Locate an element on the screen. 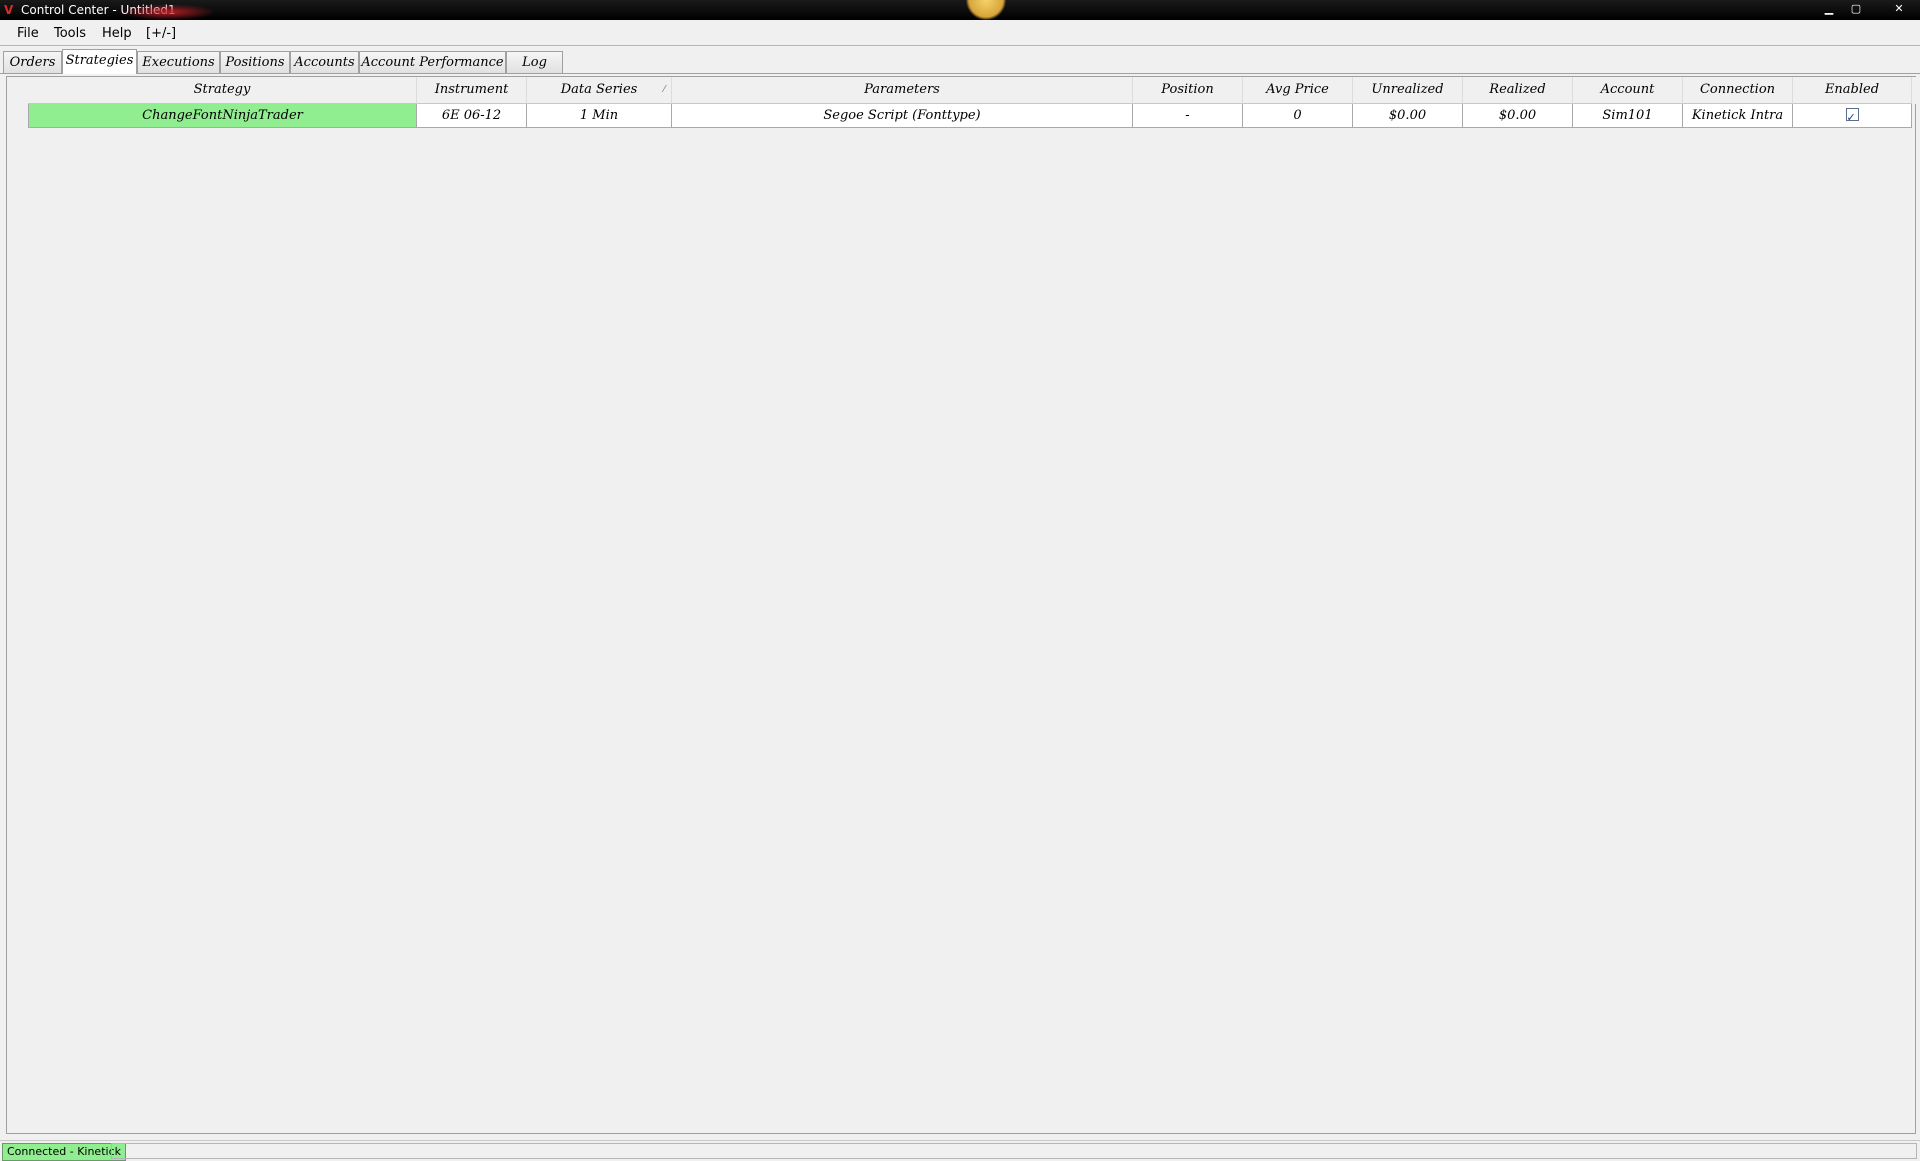  menu-help: Help is located at coordinates (117, 33).